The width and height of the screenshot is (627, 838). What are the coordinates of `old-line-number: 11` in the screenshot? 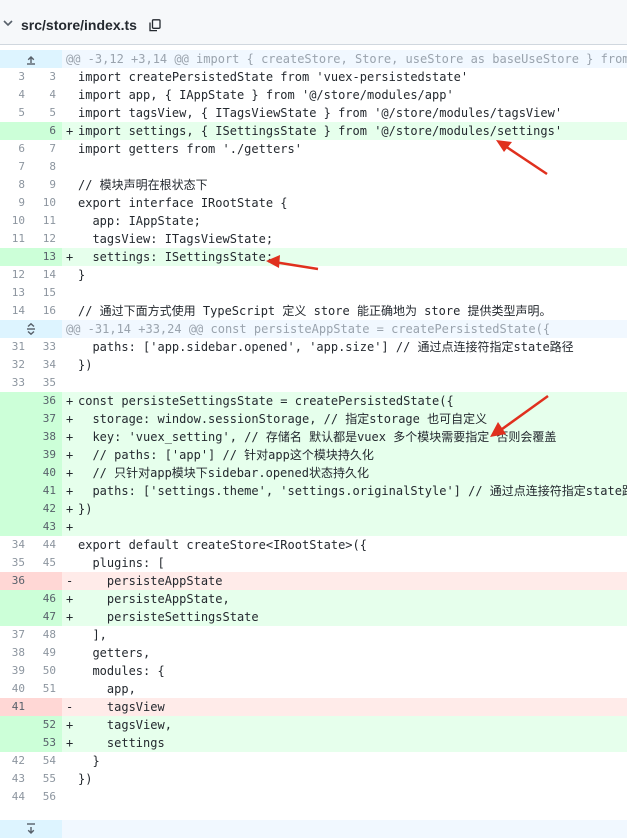 It's located at (15, 239).